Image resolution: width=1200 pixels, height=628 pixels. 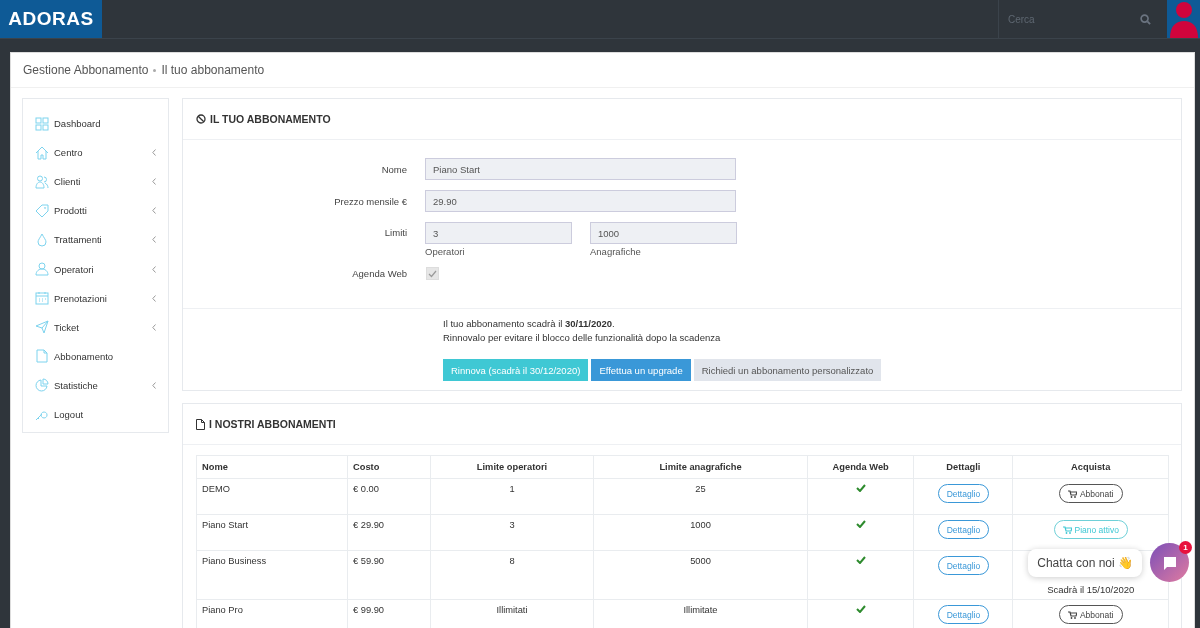 I want to click on table-cell: € 0.00, so click(x=366, y=489).